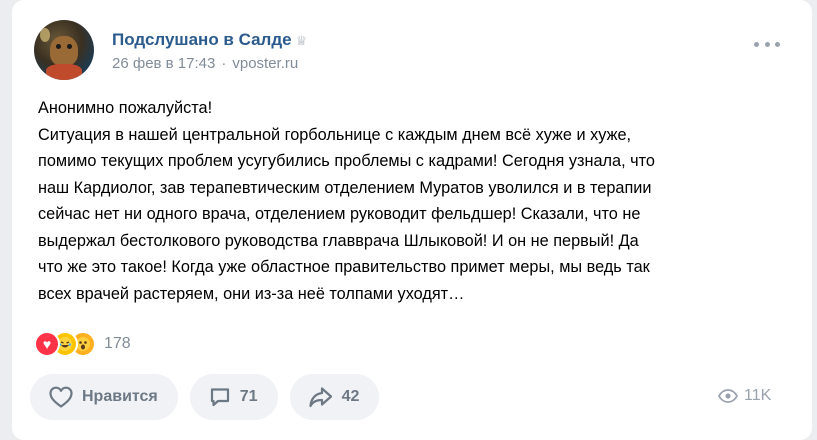 This screenshot has width=817, height=440. What do you see at coordinates (202, 39) in the screenshot?
I see `community-name-text: Подслушано в Салде` at bounding box center [202, 39].